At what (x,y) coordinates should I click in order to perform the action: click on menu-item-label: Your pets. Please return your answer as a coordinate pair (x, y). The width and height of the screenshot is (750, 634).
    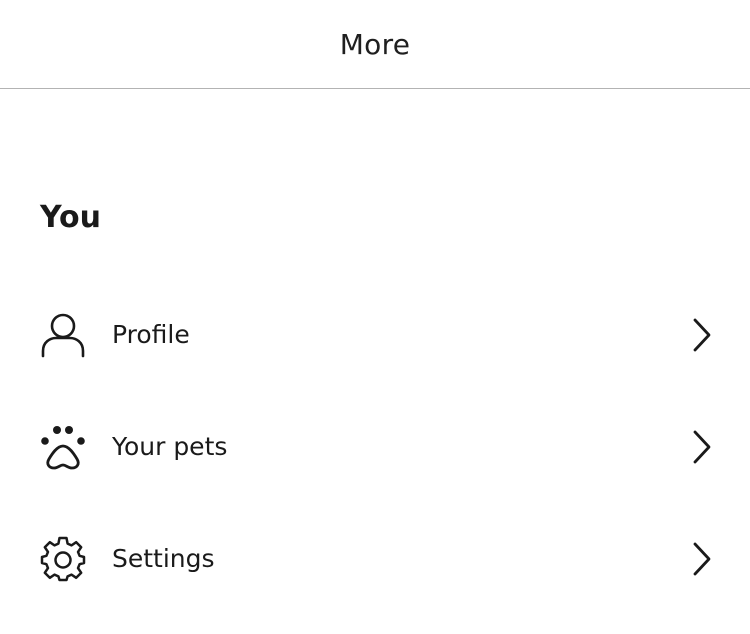
    Looking at the image, I should click on (170, 446).